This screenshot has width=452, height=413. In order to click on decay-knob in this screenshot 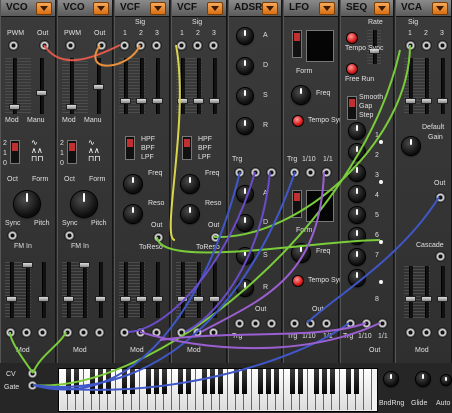, I will do `click(245, 66)`.